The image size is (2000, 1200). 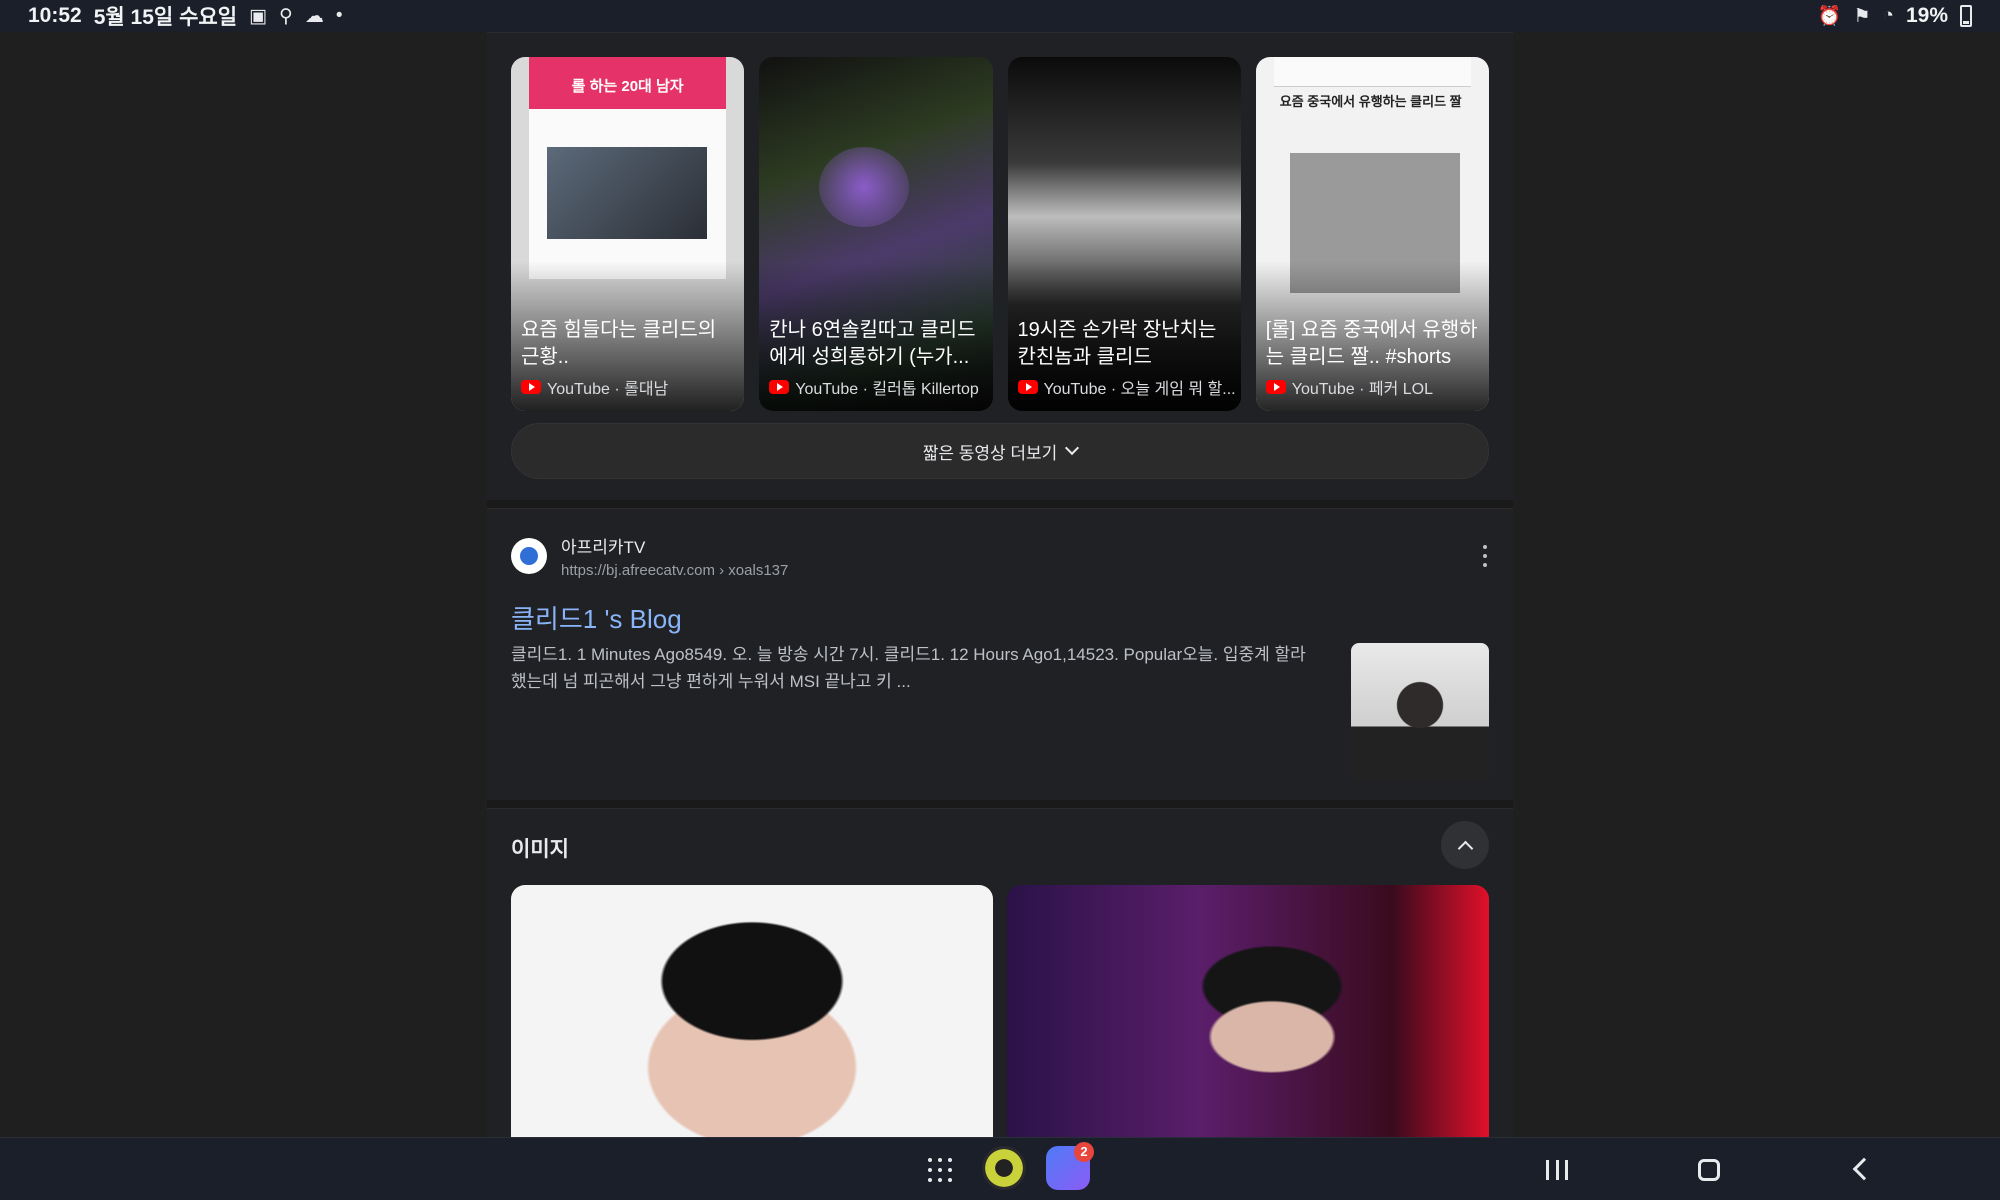 I want to click on app-drawer-icon, so click(x=940, y=1170).